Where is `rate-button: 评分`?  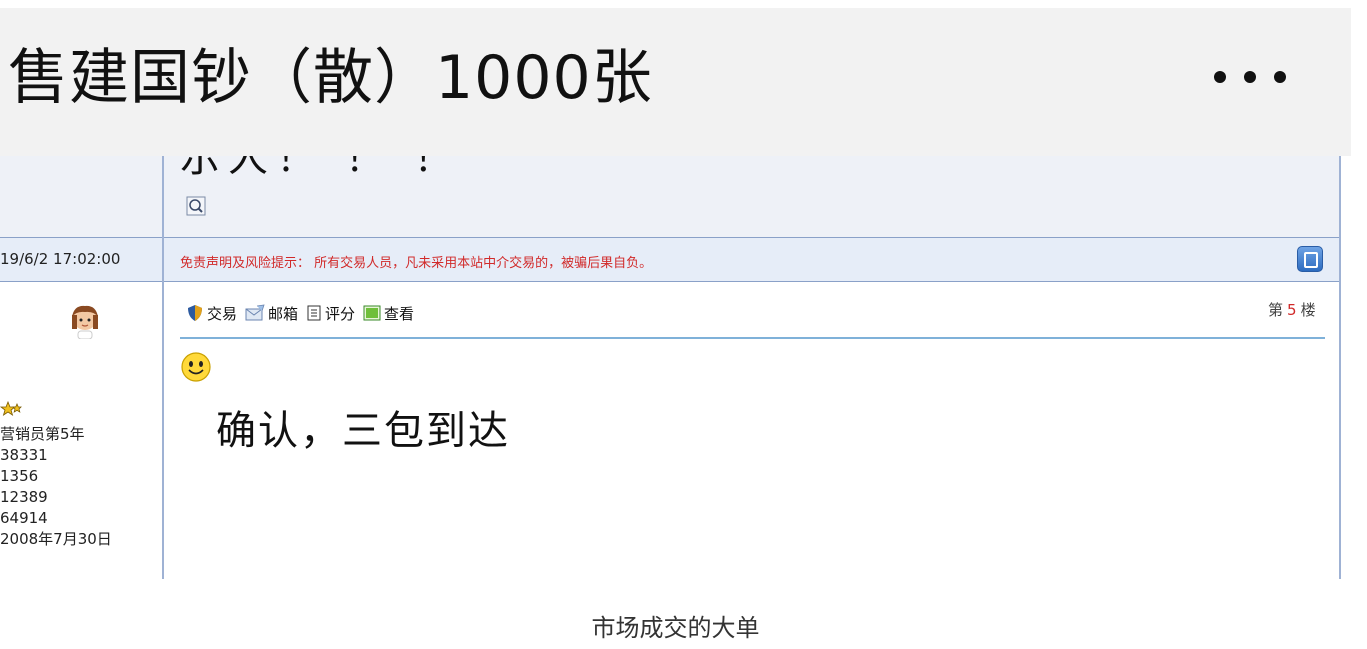 rate-button: 评分 is located at coordinates (330, 313).